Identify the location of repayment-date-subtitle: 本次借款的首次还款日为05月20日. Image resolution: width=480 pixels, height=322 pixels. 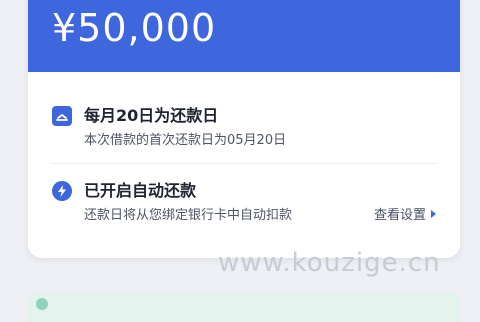
(185, 140).